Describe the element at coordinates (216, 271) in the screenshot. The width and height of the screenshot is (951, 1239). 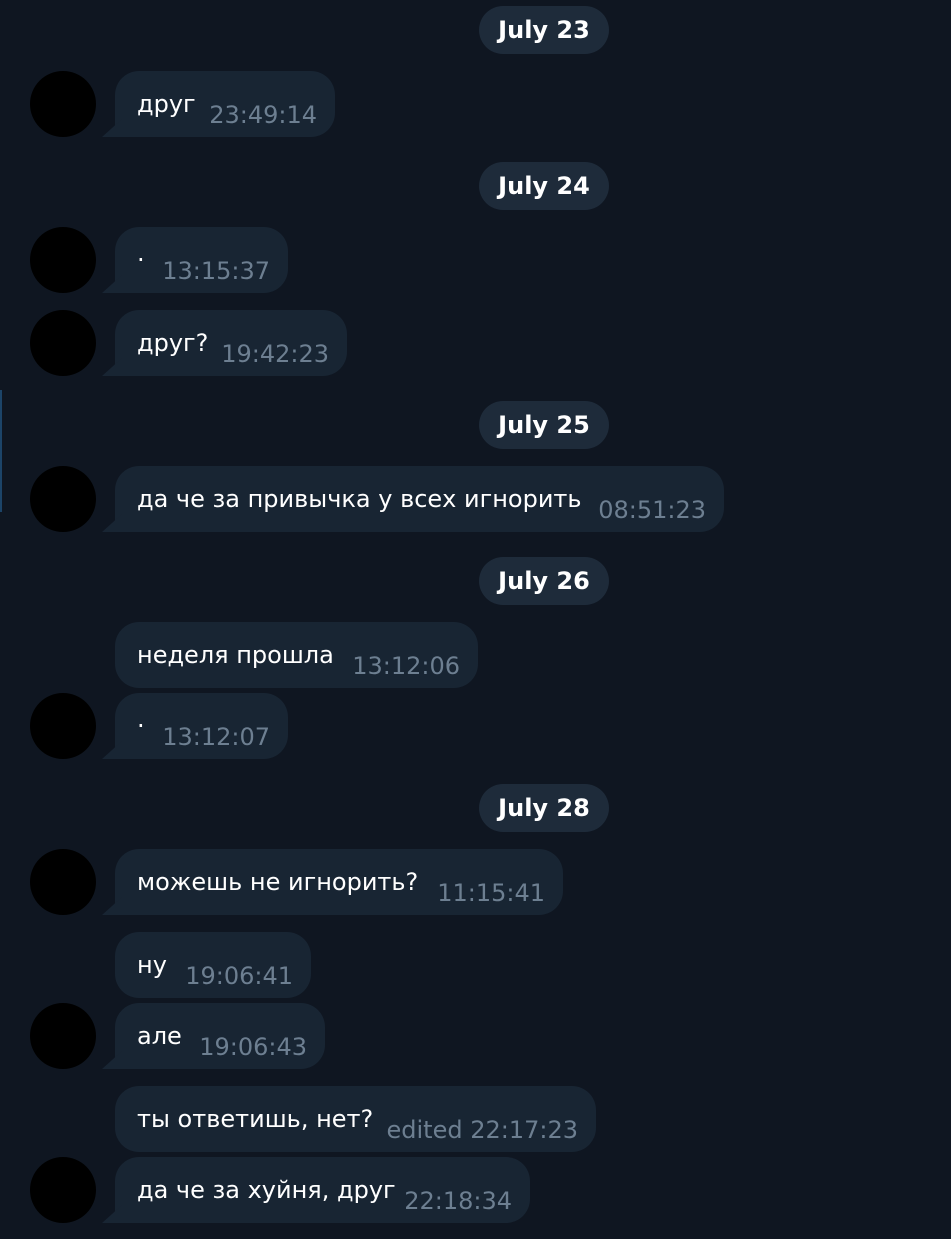
I see `message-time: 13:15:37` at that location.